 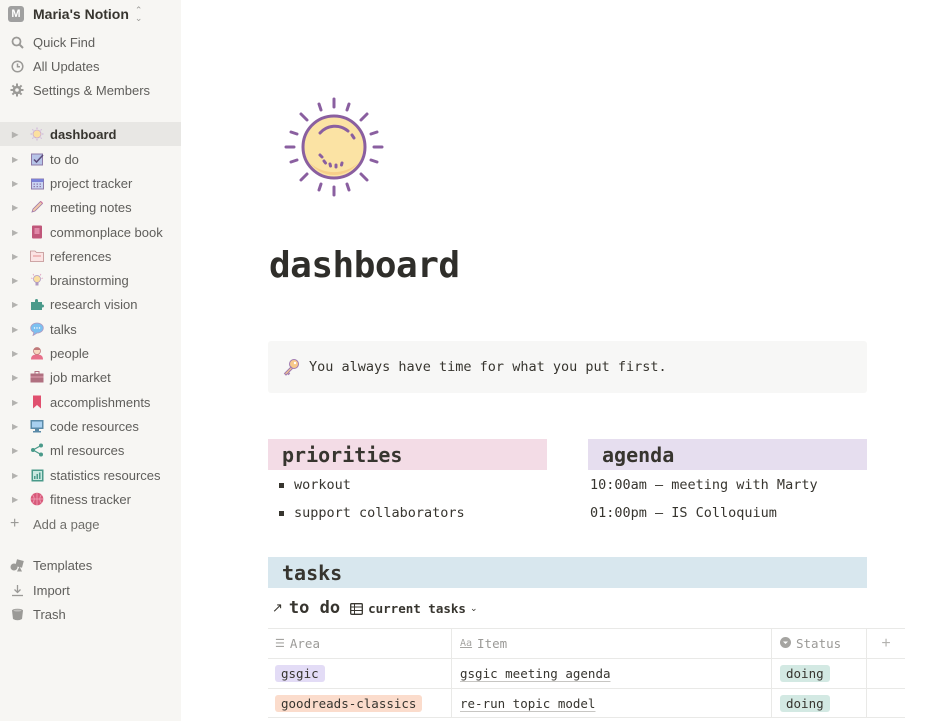 I want to click on page-label: commonplace book, so click(x=106, y=232).